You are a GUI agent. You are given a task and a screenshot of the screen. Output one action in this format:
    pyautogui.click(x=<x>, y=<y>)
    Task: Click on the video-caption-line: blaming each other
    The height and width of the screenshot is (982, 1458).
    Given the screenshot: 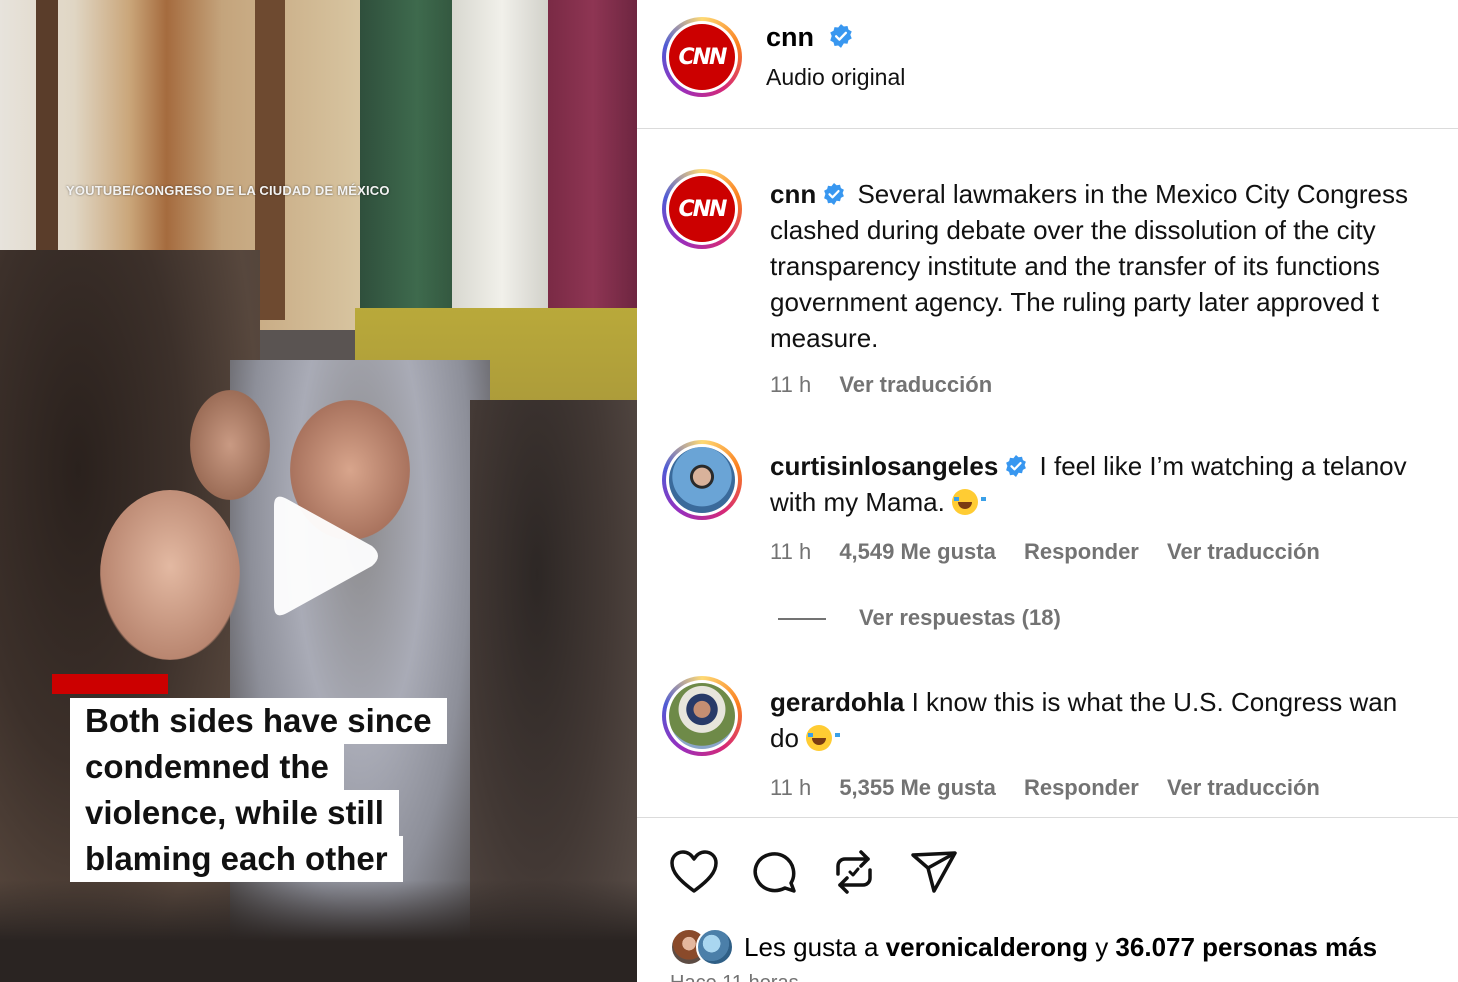 What is the action you would take?
    pyautogui.click(x=236, y=859)
    